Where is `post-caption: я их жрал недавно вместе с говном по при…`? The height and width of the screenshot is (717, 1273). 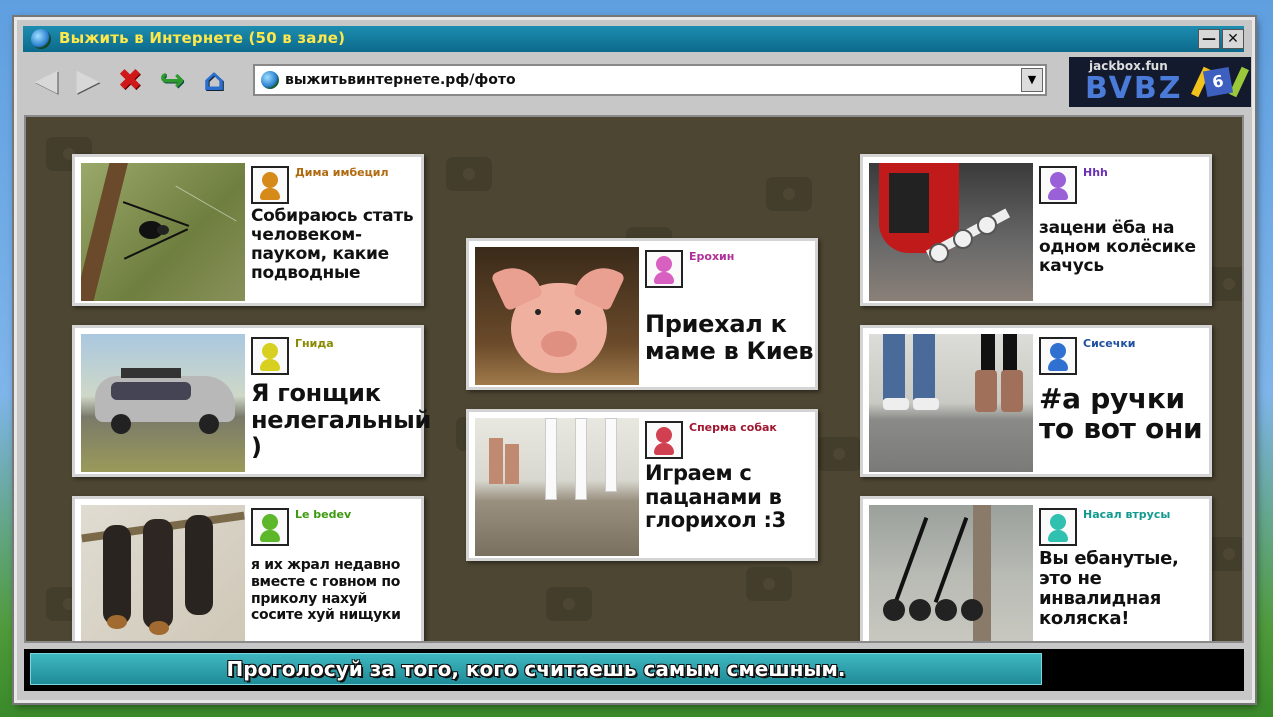 post-caption: я их жрал недавно вместе с говном по при… is located at coordinates (326, 590).